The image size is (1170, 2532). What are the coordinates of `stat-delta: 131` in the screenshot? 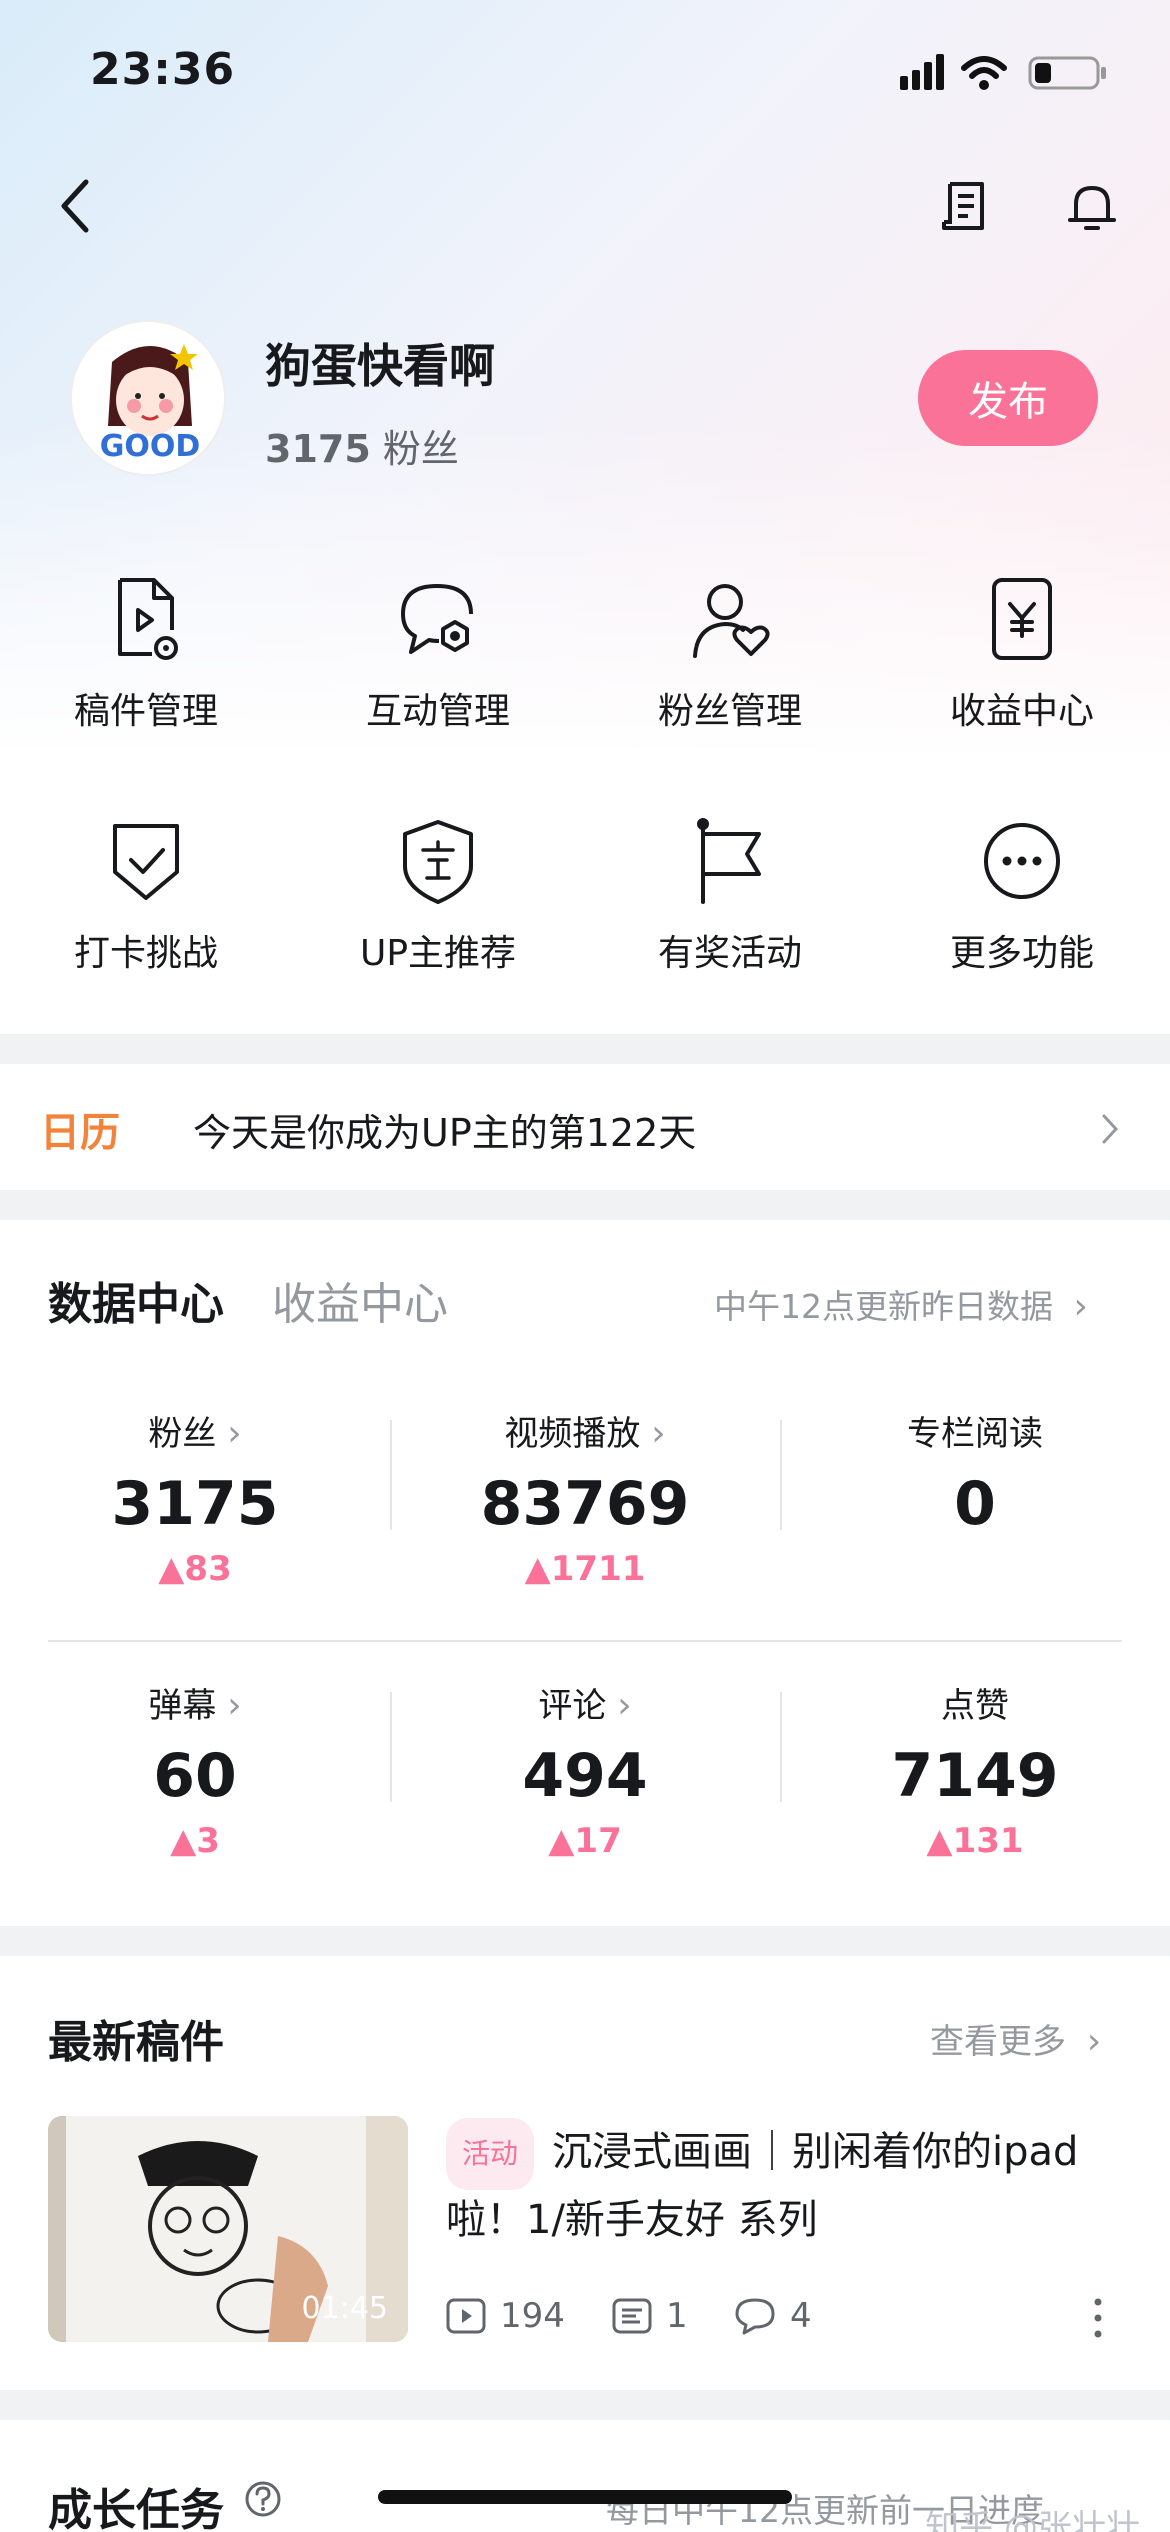 It's located at (988, 1841).